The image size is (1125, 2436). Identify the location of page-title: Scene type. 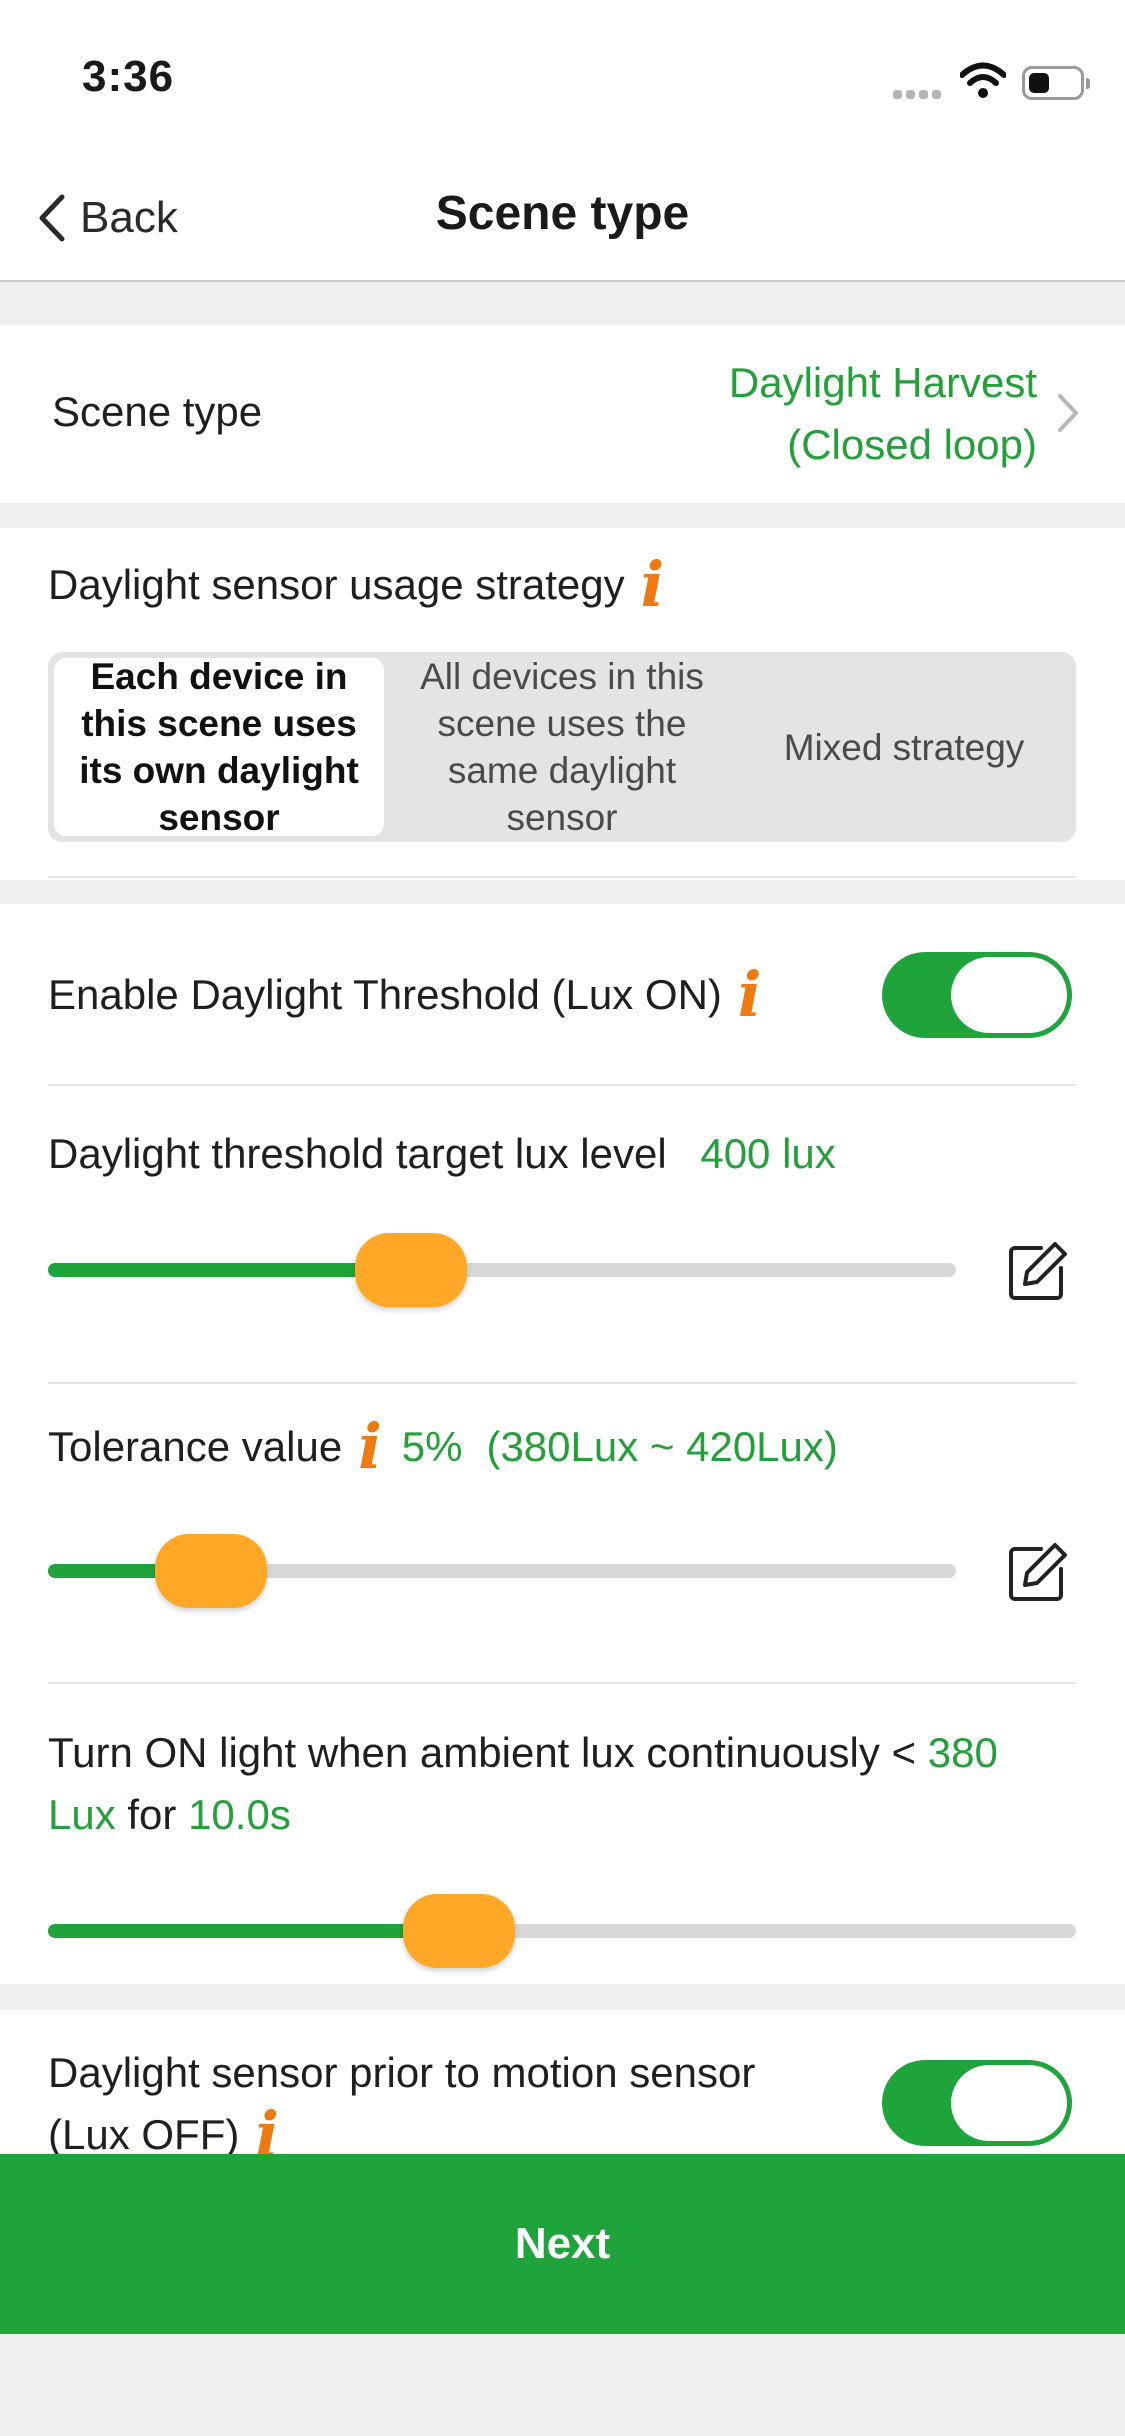
(562, 213).